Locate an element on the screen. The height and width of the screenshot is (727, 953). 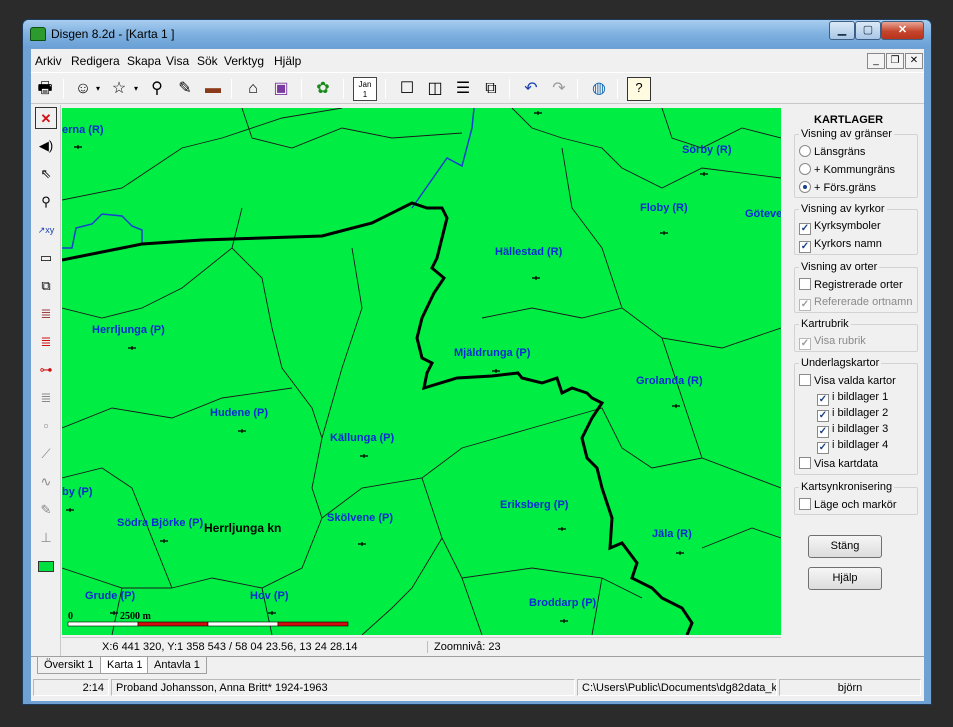
minimize-button: ▁ is located at coordinates (842, 30).